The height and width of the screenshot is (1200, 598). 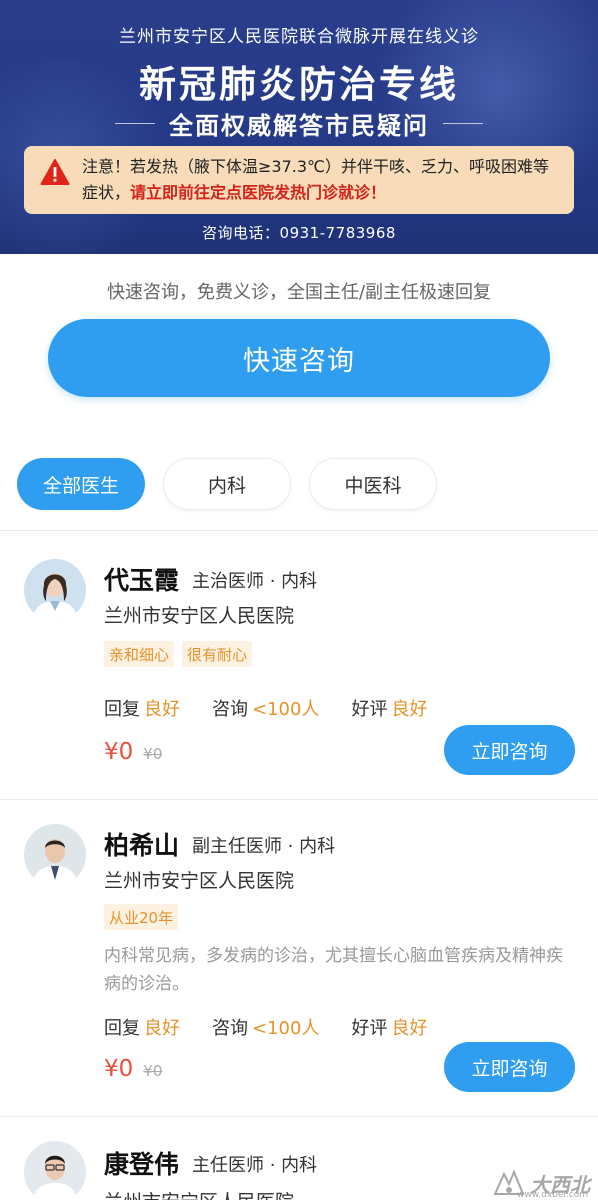 What do you see at coordinates (135, 123) in the screenshot?
I see `slogan-line-left` at bounding box center [135, 123].